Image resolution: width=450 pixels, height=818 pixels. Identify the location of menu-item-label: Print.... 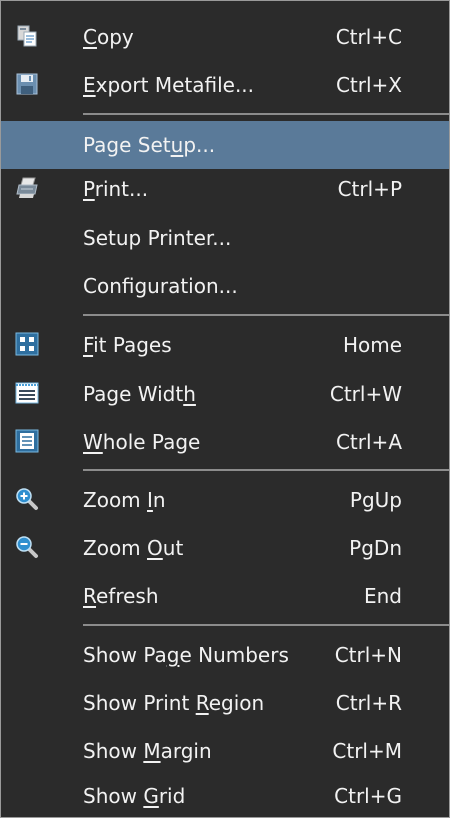
(116, 189).